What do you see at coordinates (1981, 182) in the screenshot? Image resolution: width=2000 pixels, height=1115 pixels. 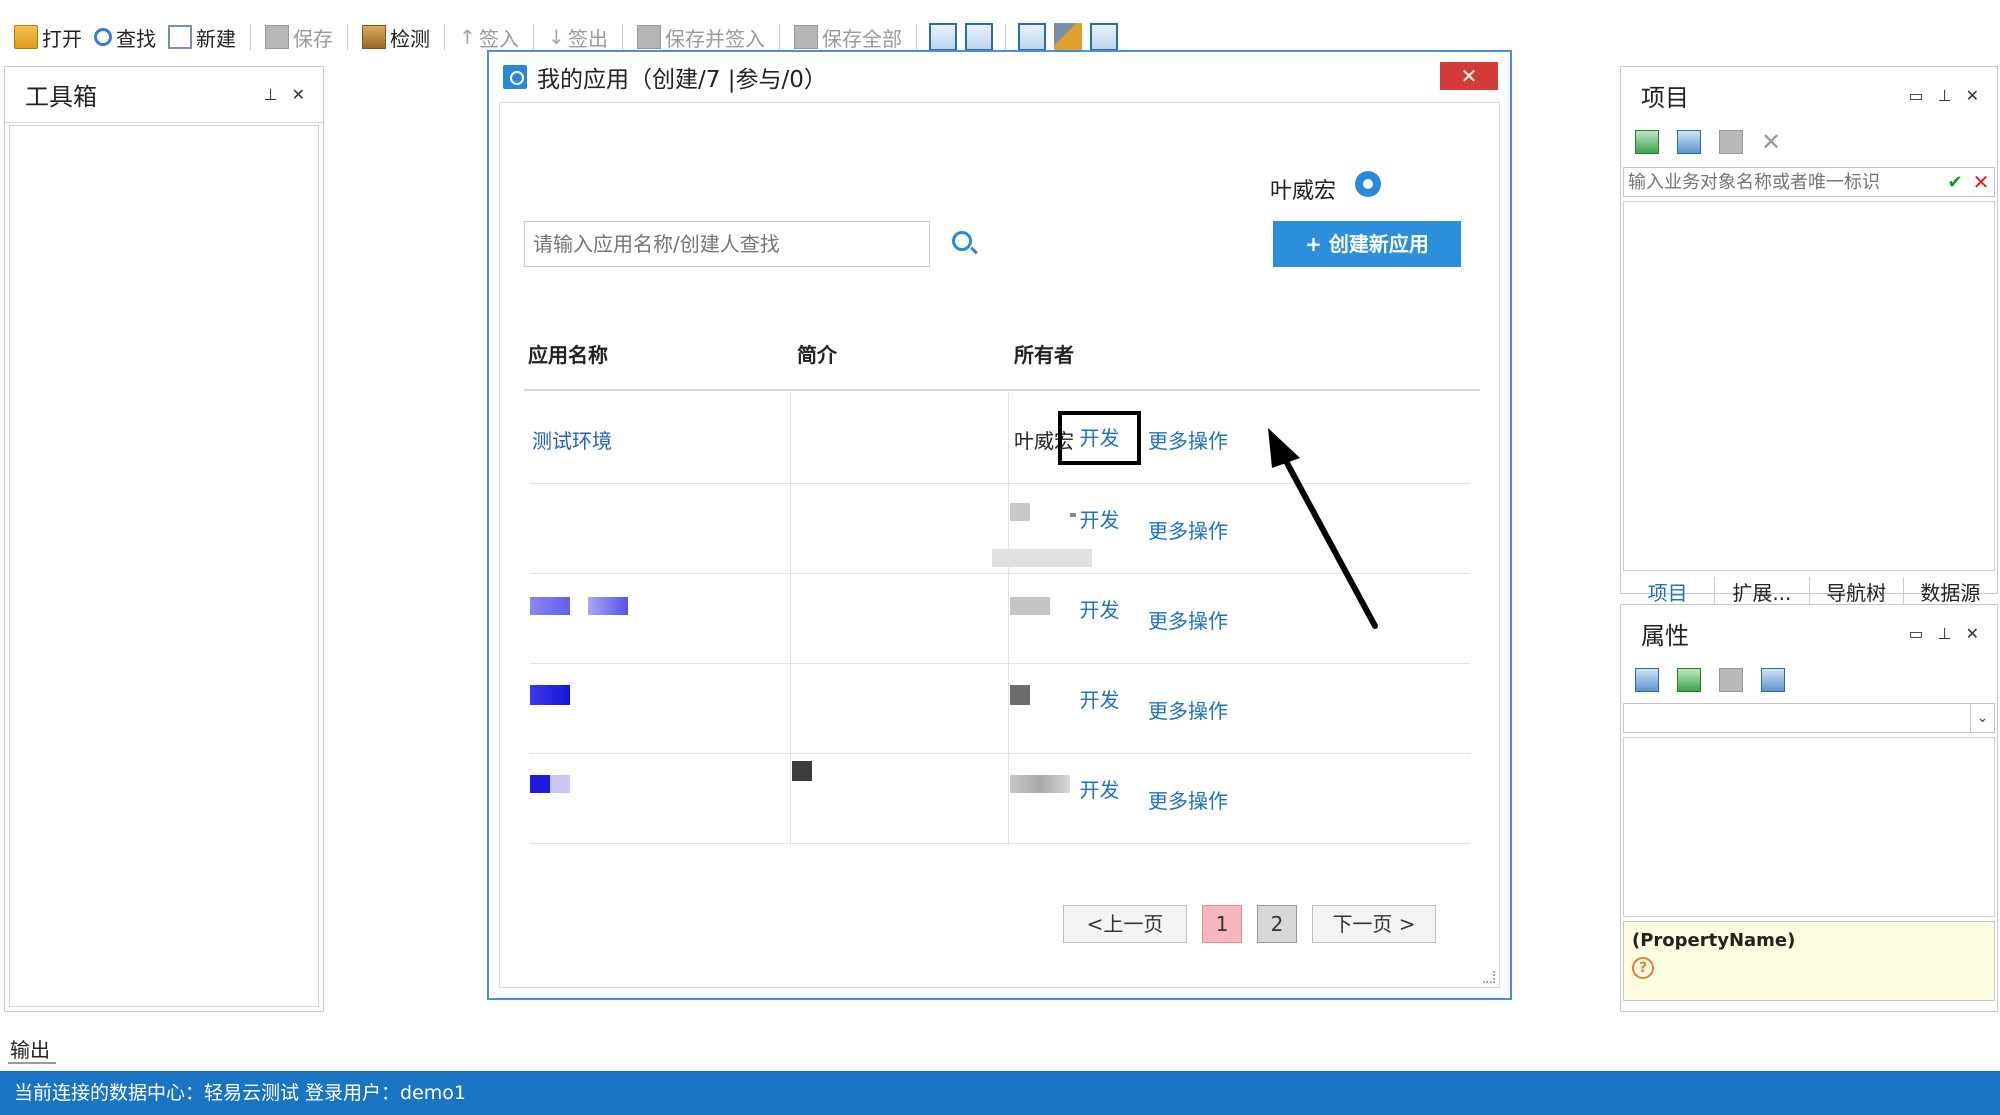 I see `clear-x-icon: ✕` at bounding box center [1981, 182].